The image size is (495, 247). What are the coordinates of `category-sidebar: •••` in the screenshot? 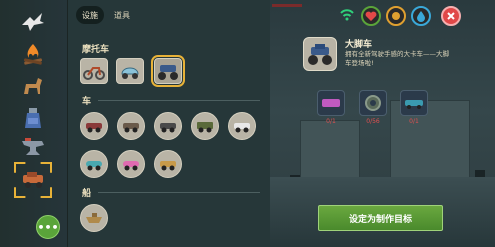 It's located at (34, 123).